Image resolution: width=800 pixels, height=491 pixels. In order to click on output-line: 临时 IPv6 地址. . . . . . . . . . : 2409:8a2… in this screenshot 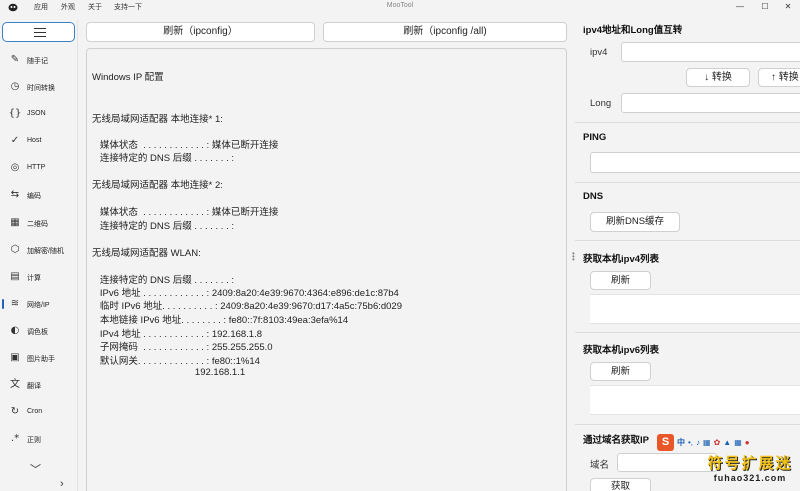, I will do `click(247, 306)`.